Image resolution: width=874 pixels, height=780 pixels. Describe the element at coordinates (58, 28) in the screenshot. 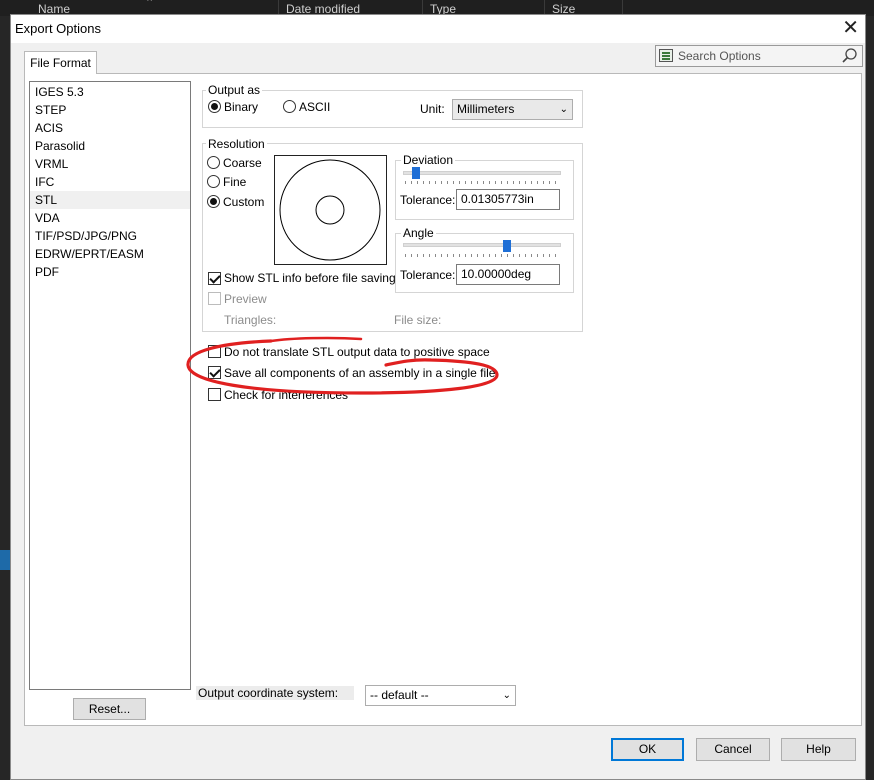

I see `dialog-title: Export Options` at that location.